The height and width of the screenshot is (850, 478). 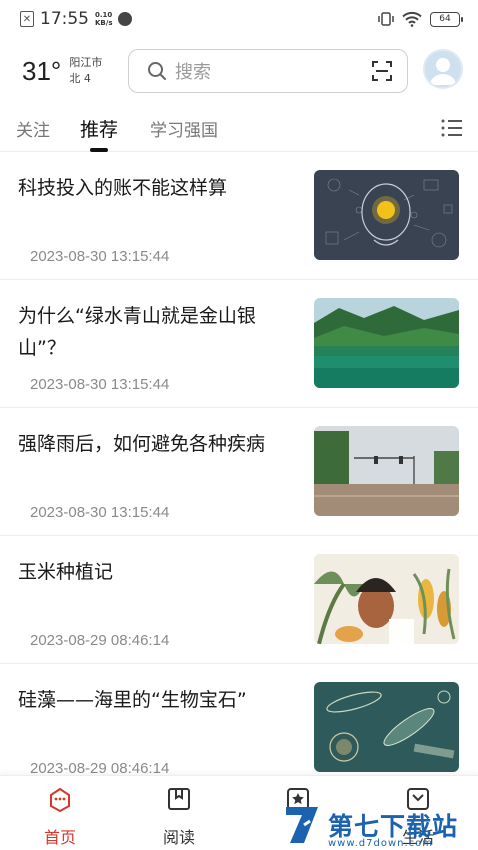 I want to click on app-status-icon, so click(x=125, y=19).